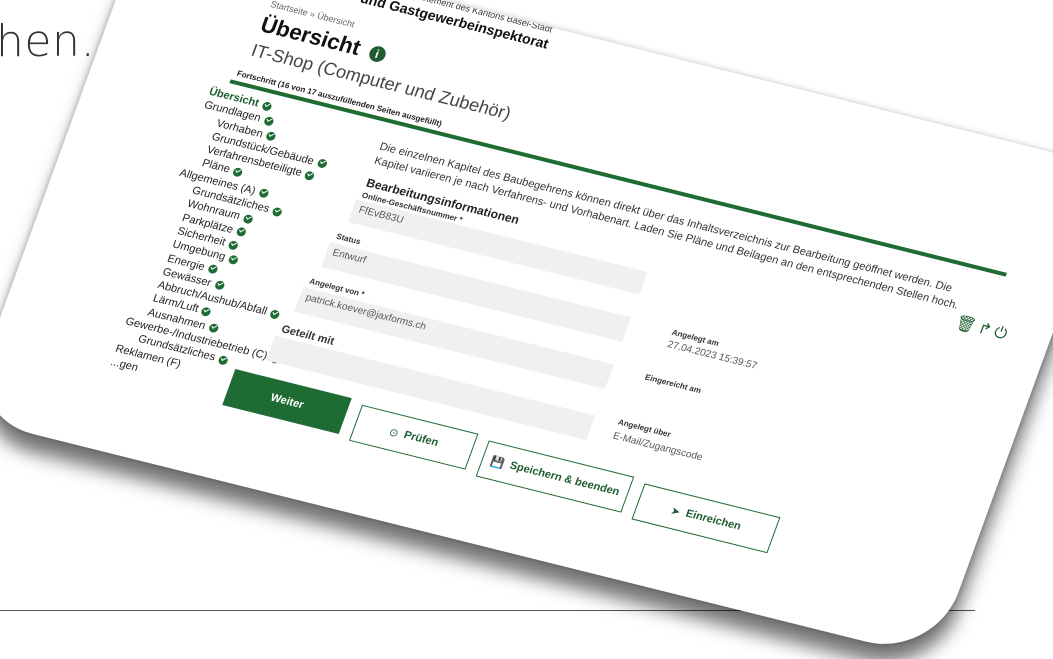 This screenshot has width=1053, height=659. I want to click on submitted-at-label: Eingereicht am, so click(673, 384).